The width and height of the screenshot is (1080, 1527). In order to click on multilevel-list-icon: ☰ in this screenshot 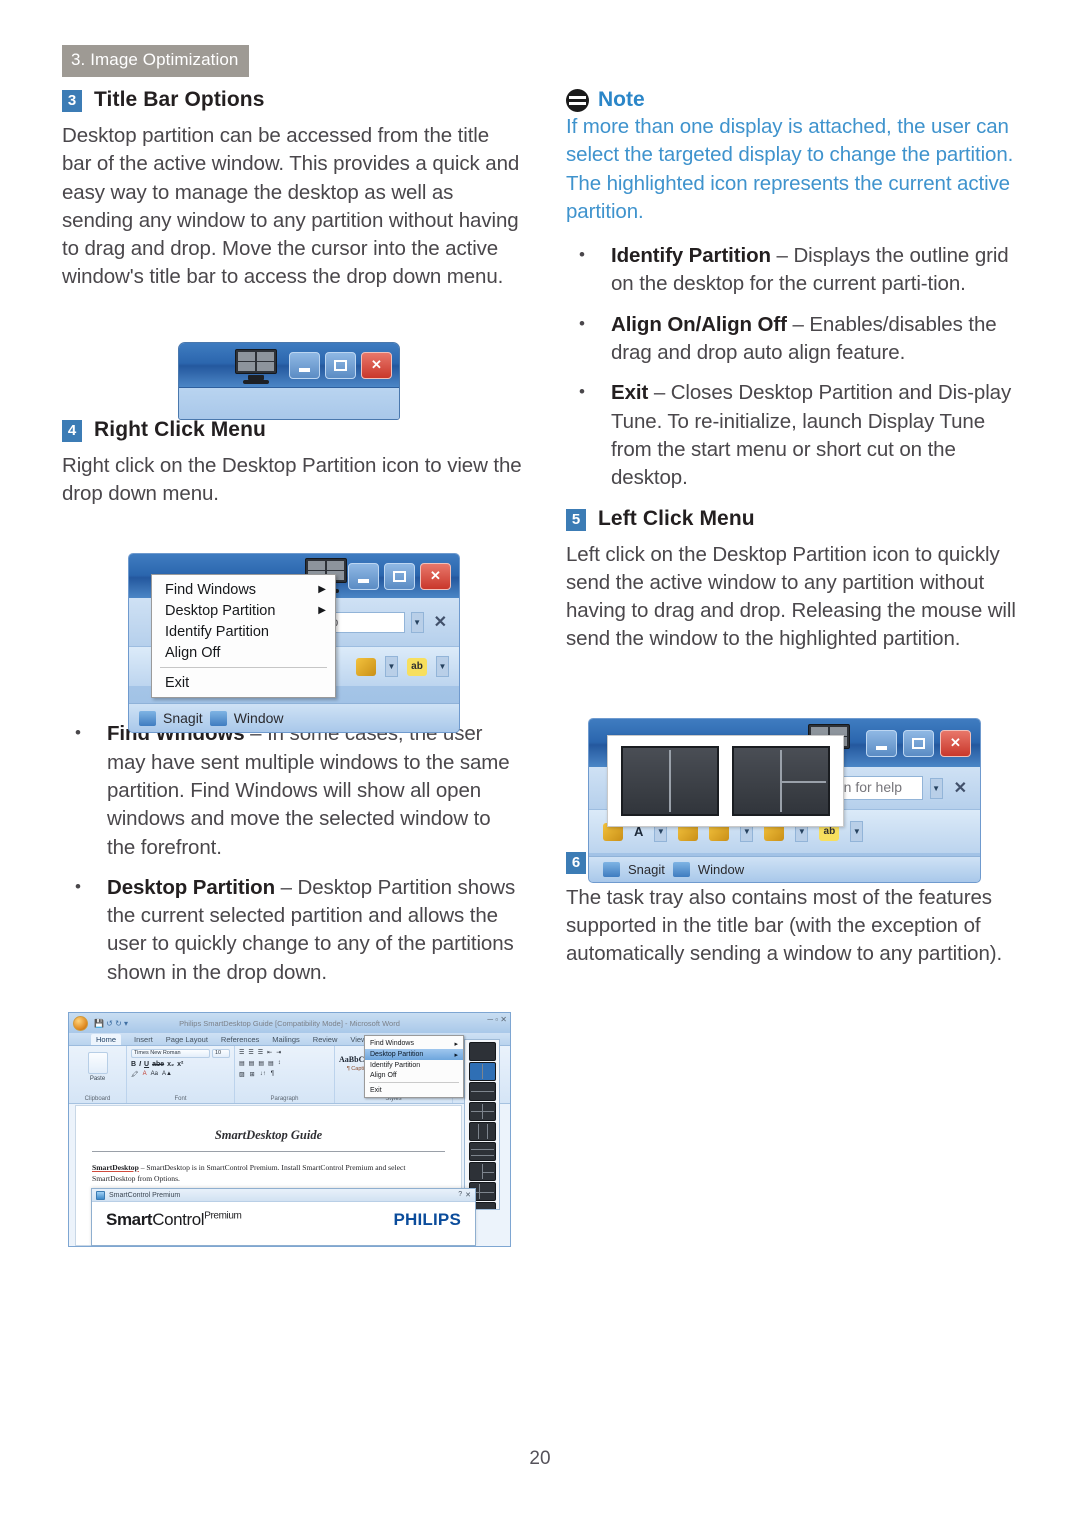, I will do `click(260, 1052)`.